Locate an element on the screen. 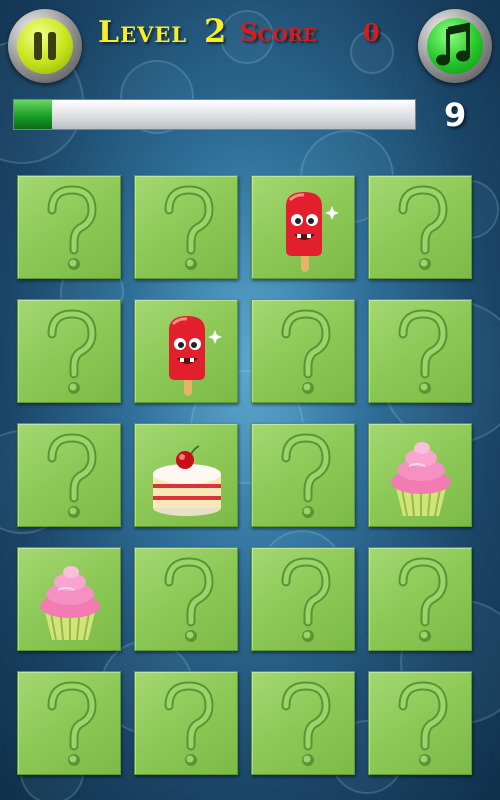  score-label: Score is located at coordinates (278, 32).